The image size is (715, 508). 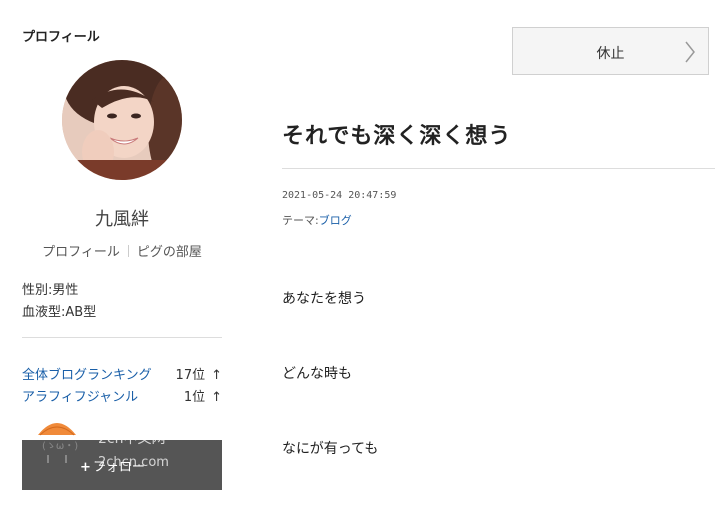 I want to click on entry-date: 2021-05-24 20:47:59, so click(x=339, y=195).